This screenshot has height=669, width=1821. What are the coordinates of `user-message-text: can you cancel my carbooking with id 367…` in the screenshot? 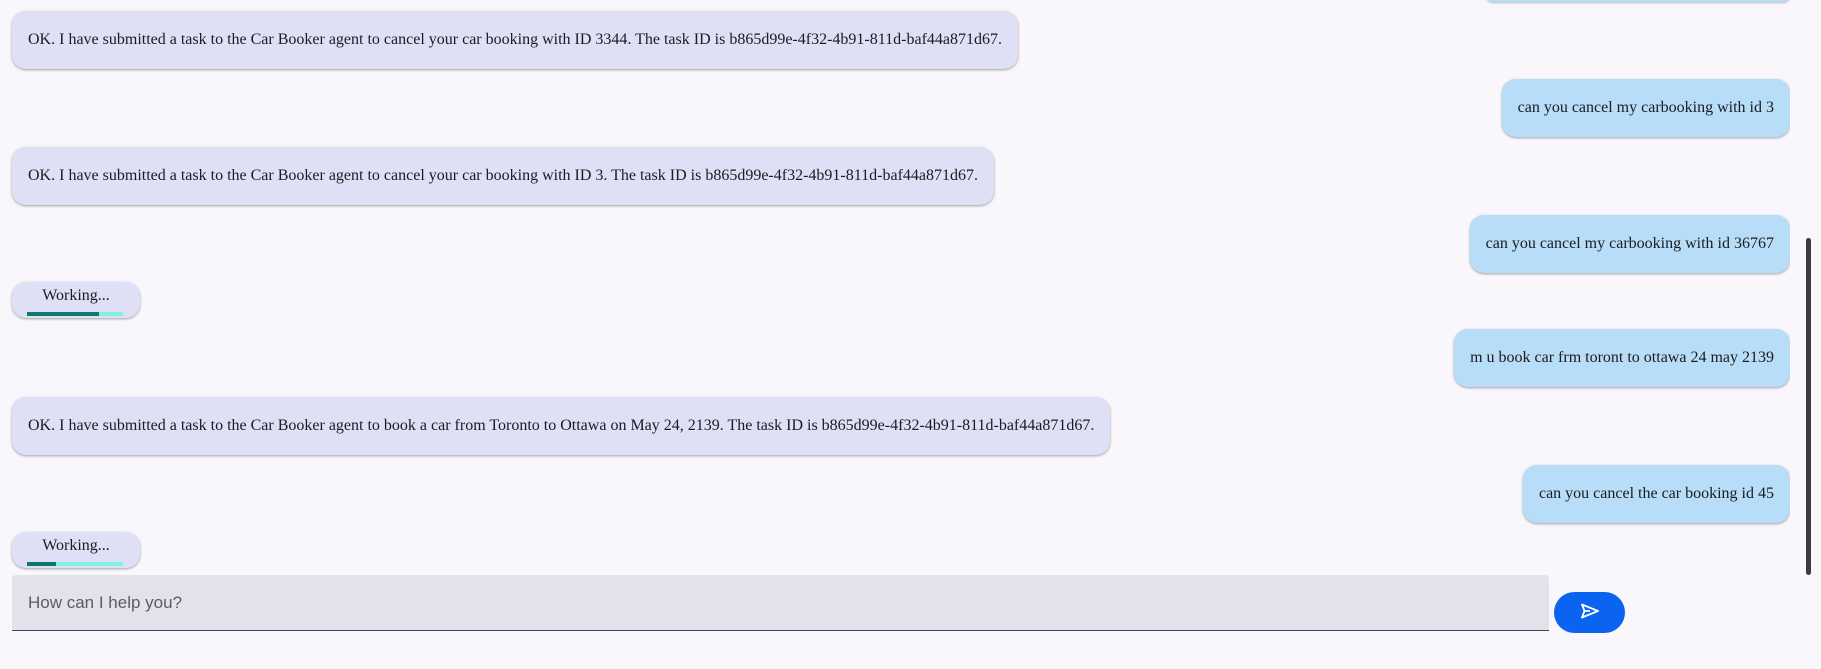 It's located at (1629, 243).